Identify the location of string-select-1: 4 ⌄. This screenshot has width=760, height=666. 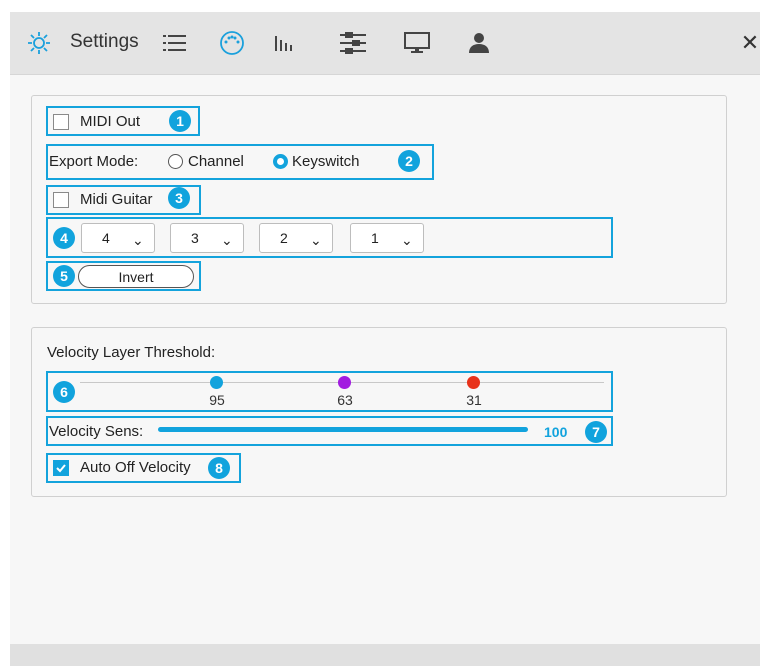
(118, 238).